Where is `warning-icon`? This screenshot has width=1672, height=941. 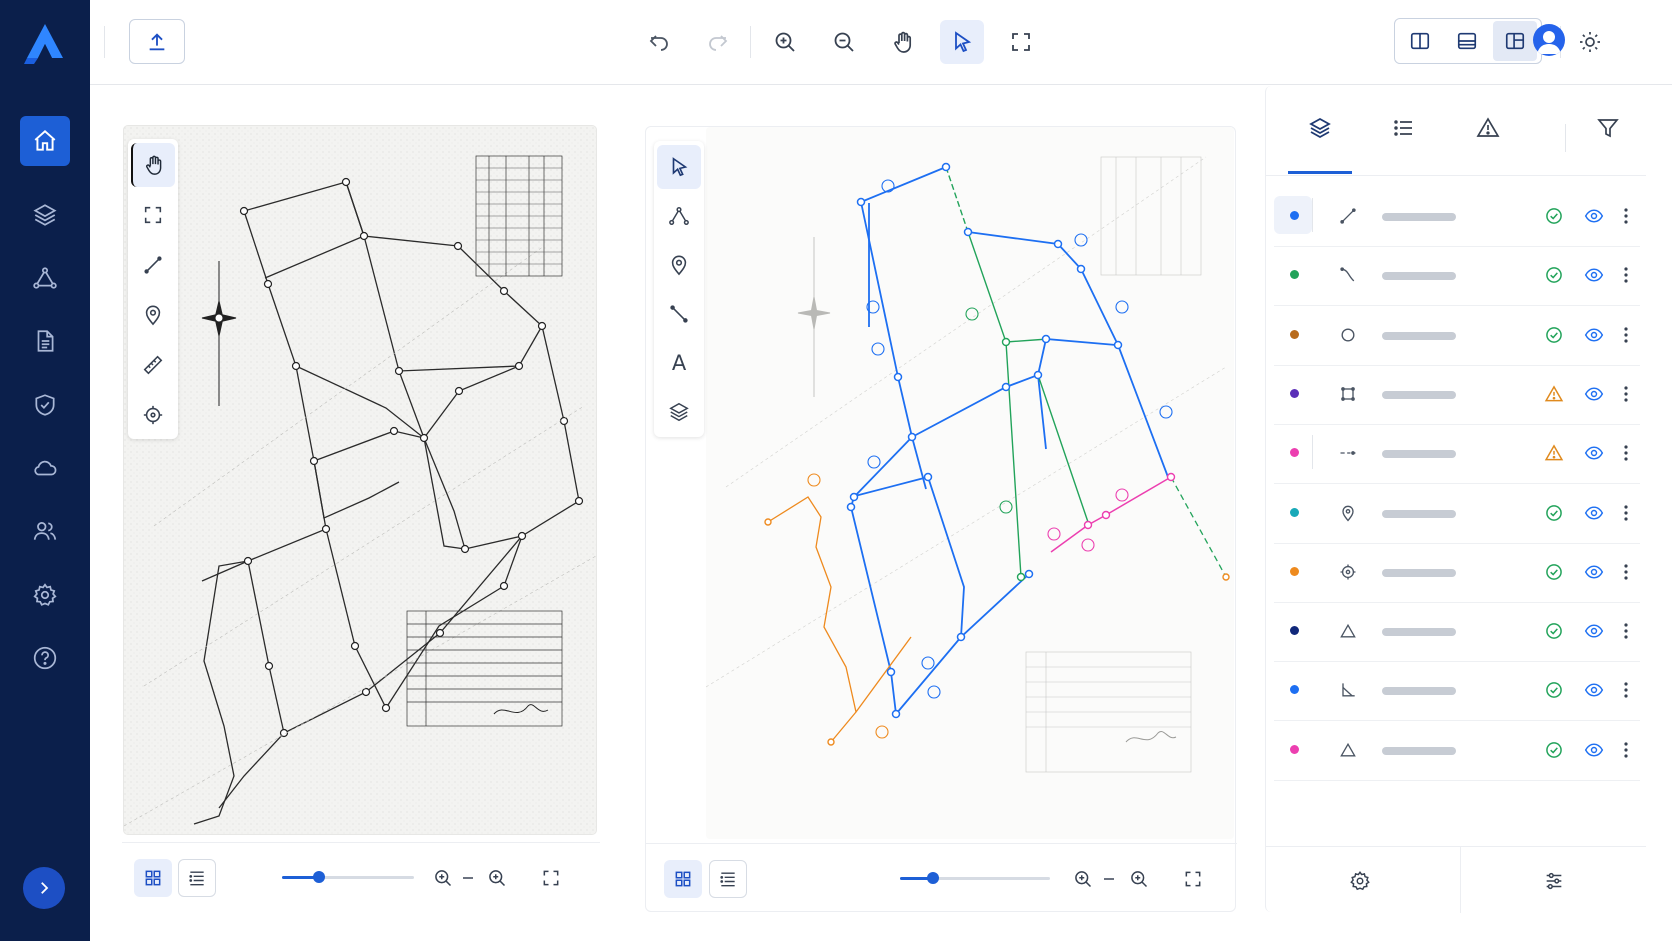 warning-icon is located at coordinates (1554, 393).